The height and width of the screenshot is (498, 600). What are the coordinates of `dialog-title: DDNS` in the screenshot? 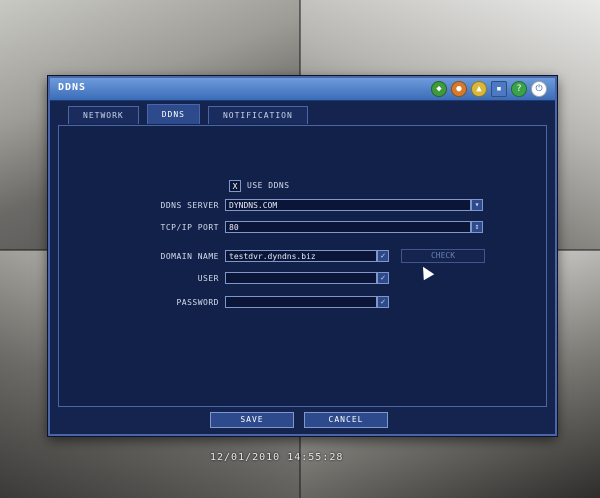 It's located at (72, 87).